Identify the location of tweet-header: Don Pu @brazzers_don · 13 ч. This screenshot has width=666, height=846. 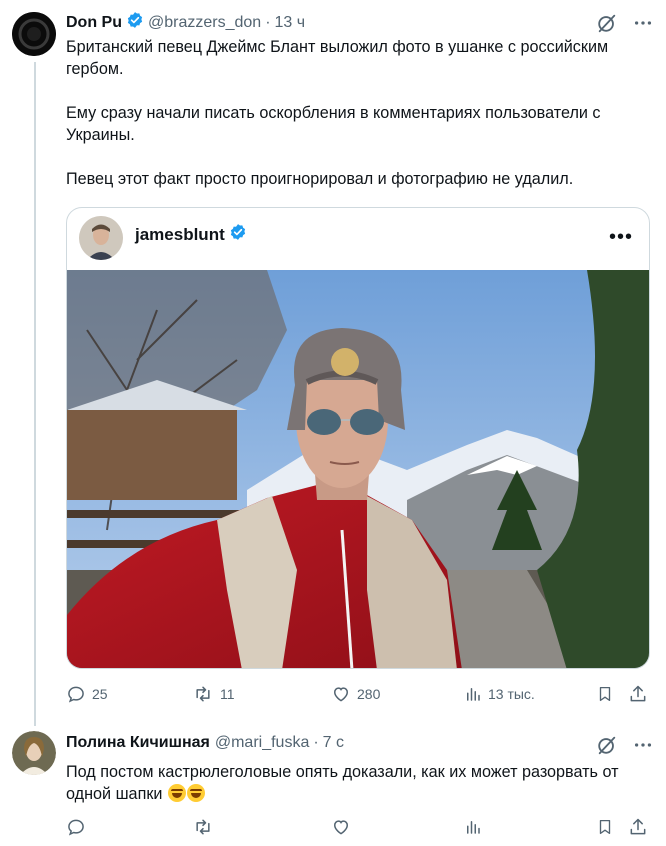
(185, 22).